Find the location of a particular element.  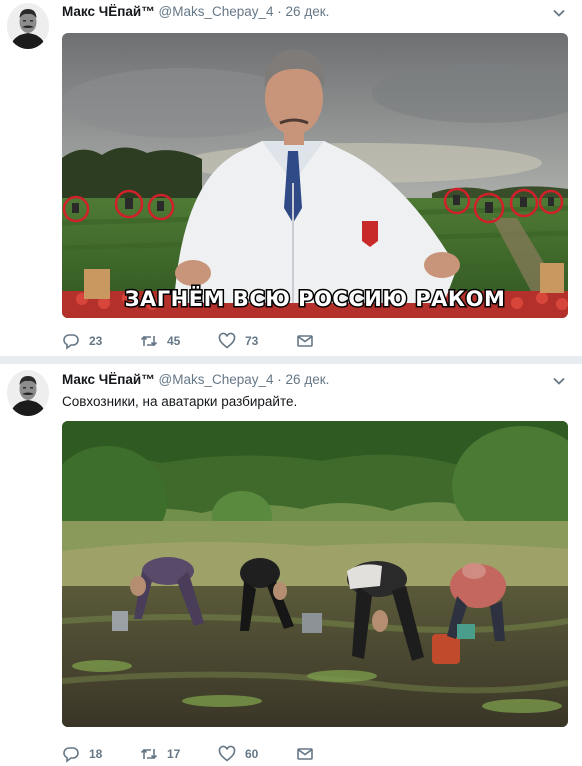

like-button: 73 is located at coordinates (257, 341).